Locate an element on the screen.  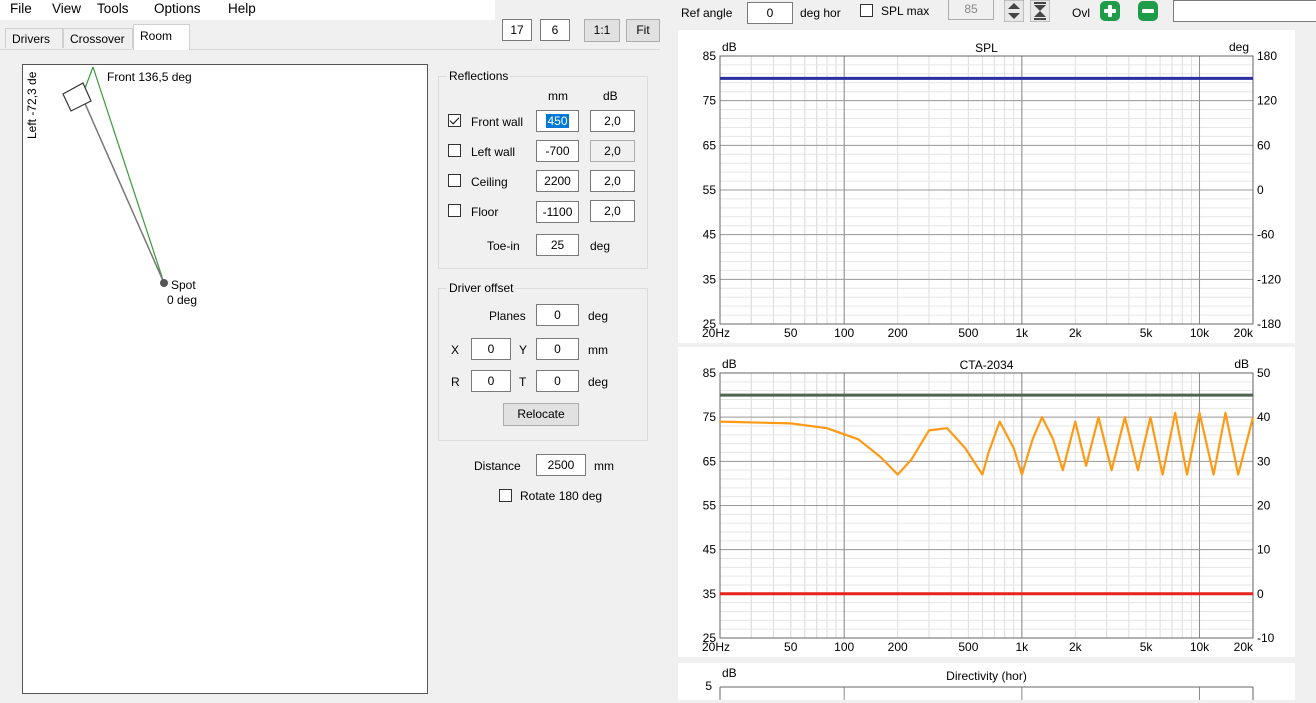
front-ray-line is located at coordinates (128, 175).